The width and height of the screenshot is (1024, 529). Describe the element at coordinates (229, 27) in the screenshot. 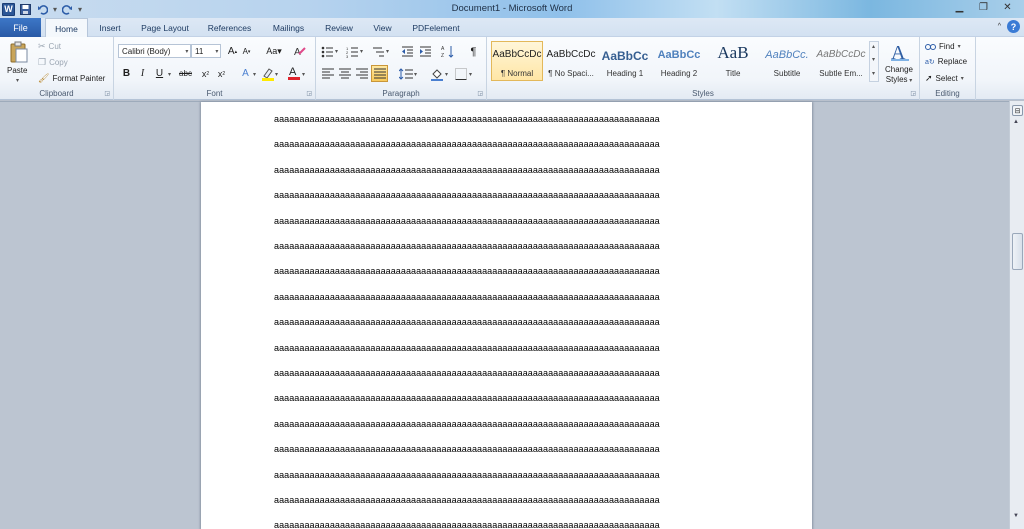

I see `tab-references: References` at that location.